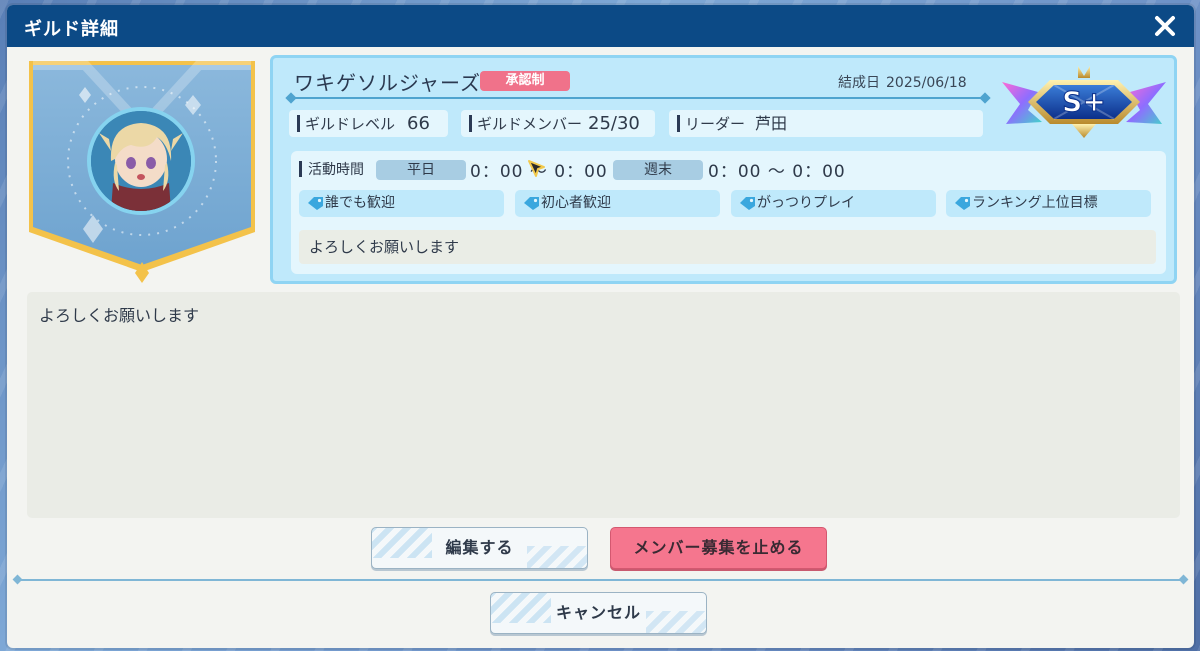 The width and height of the screenshot is (1200, 651). What do you see at coordinates (1035, 203) in the screenshot?
I see `tag-label: ランキング上位目標` at bounding box center [1035, 203].